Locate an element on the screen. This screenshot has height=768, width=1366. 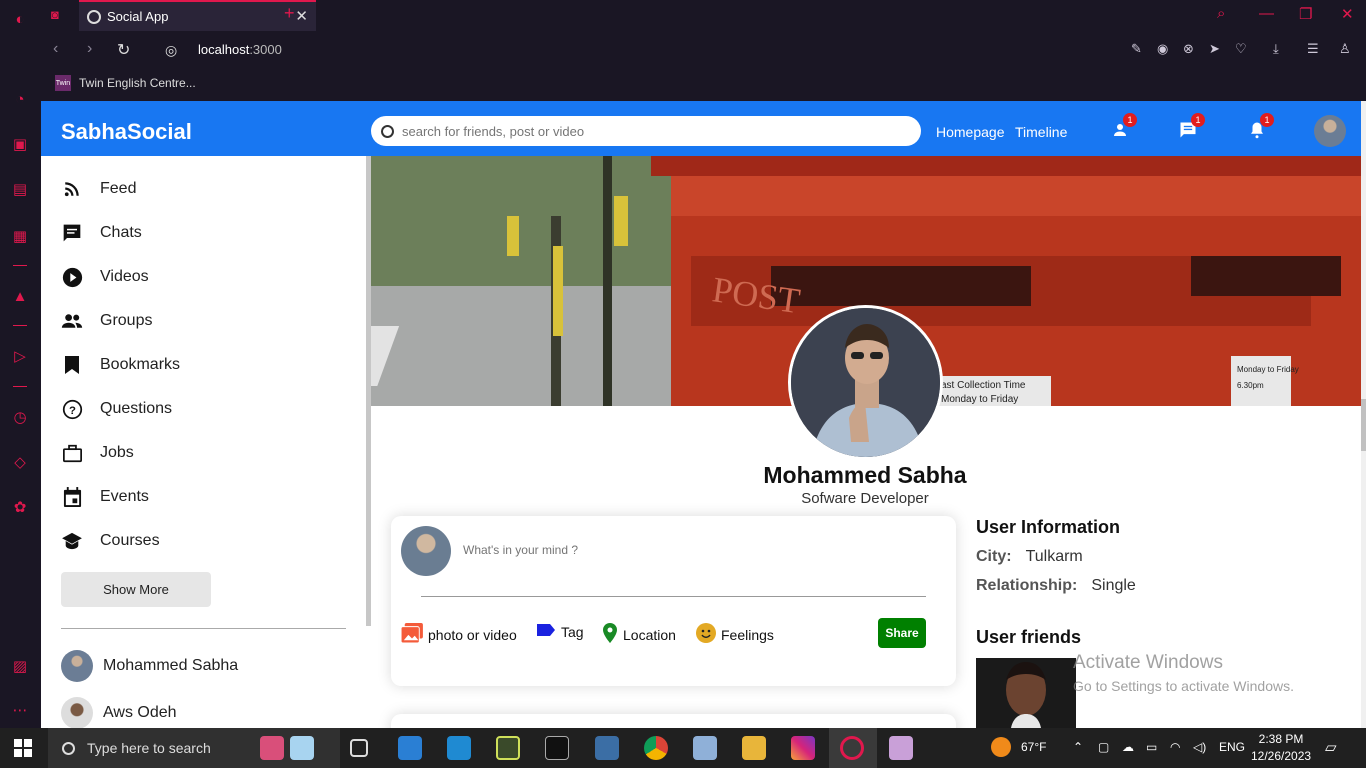
restore-button: ❐ is located at coordinates (1305, 14).